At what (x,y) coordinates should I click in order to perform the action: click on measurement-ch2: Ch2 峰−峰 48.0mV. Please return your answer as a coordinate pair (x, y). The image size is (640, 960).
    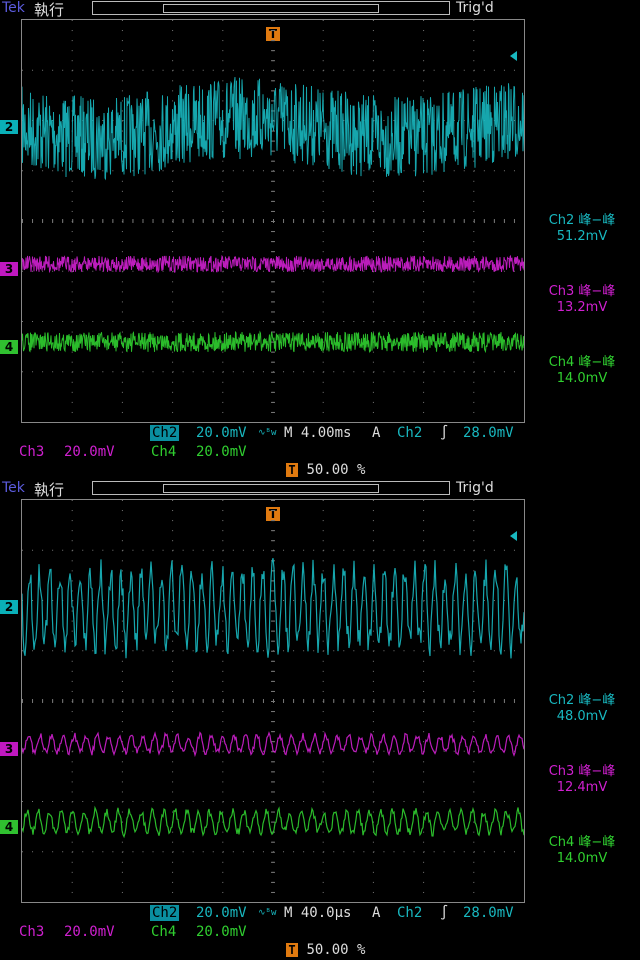
    Looking at the image, I should click on (582, 709).